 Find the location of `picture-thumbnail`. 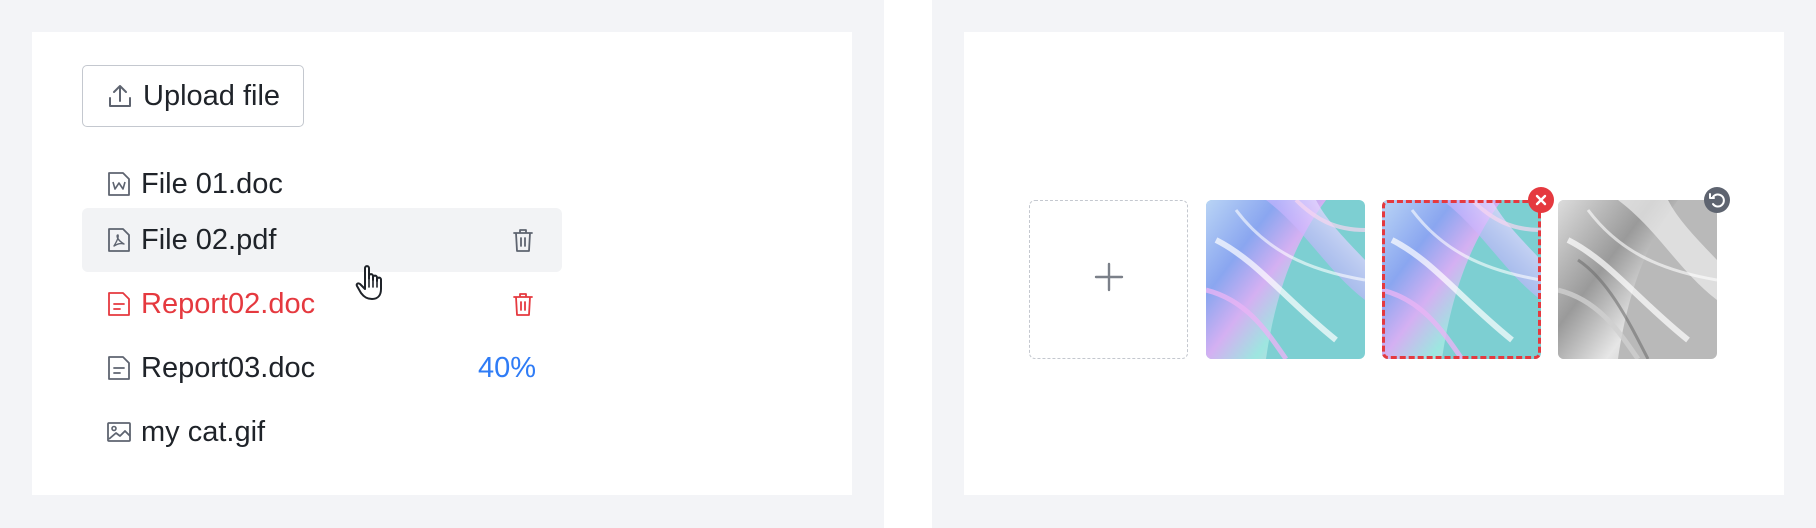

picture-thumbnail is located at coordinates (1285, 279).